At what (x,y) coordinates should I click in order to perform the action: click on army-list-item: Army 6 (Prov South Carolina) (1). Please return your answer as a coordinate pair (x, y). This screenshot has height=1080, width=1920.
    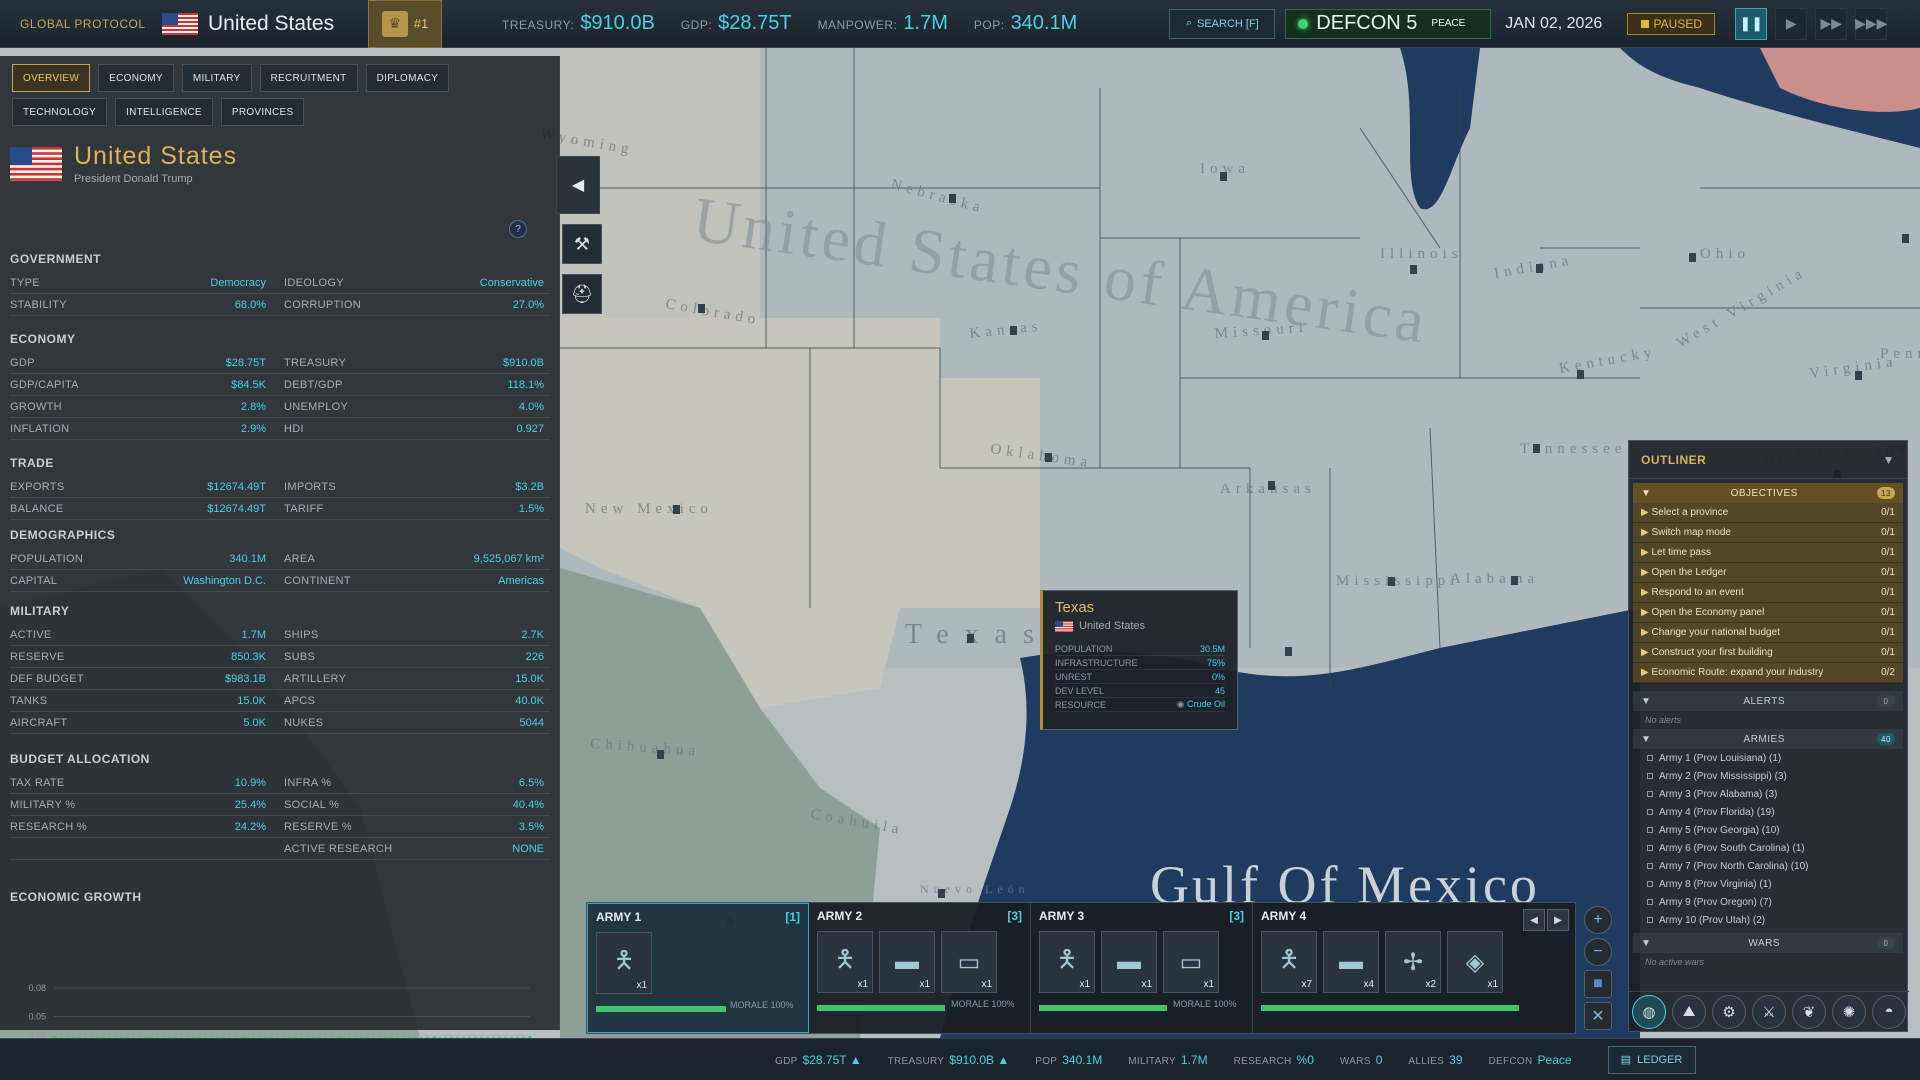
    Looking at the image, I should click on (1768, 848).